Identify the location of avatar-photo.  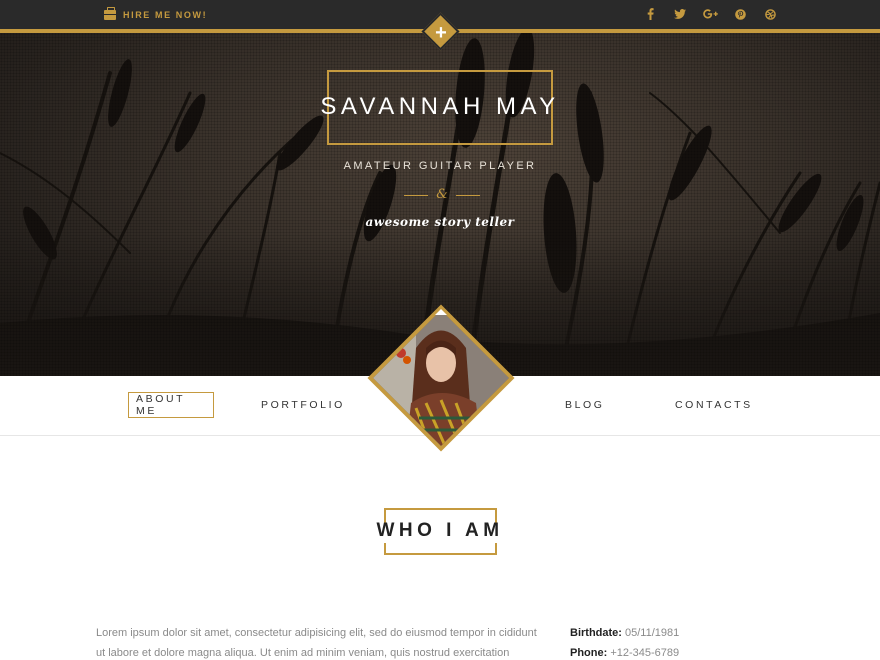
(441, 378).